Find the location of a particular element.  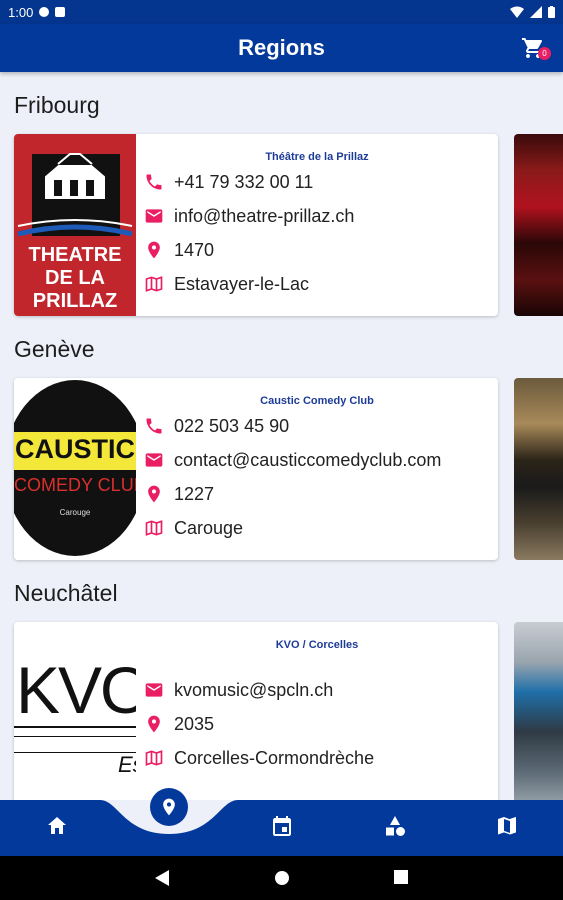

logo-text-line: CAUSTIC is located at coordinates (75, 449).